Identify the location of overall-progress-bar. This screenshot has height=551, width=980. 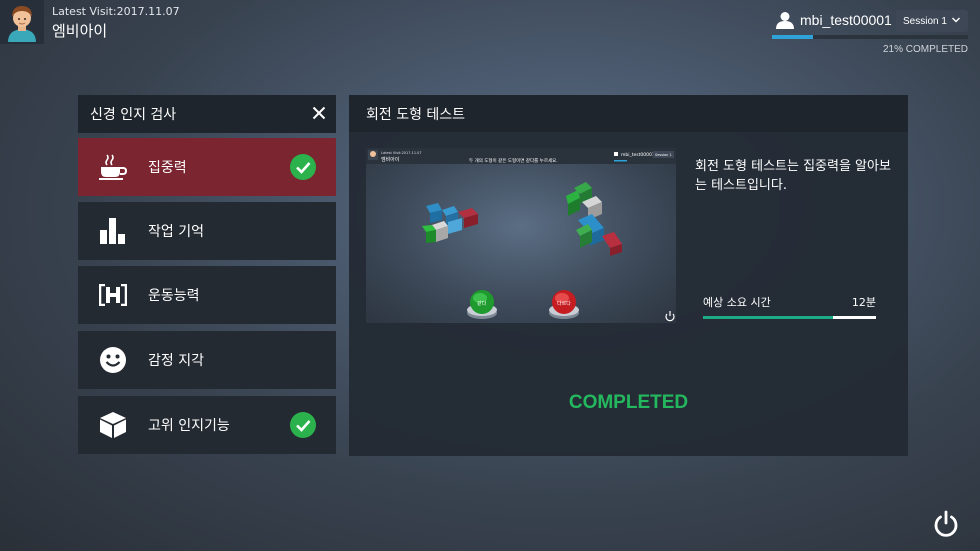
(870, 37).